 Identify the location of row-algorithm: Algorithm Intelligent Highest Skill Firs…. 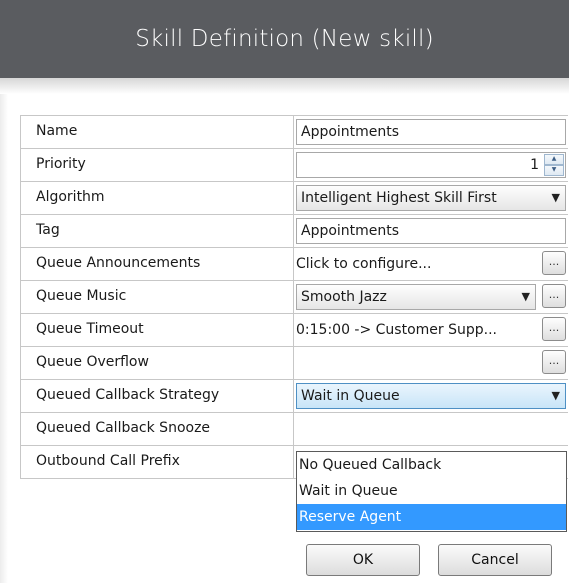
(294, 197).